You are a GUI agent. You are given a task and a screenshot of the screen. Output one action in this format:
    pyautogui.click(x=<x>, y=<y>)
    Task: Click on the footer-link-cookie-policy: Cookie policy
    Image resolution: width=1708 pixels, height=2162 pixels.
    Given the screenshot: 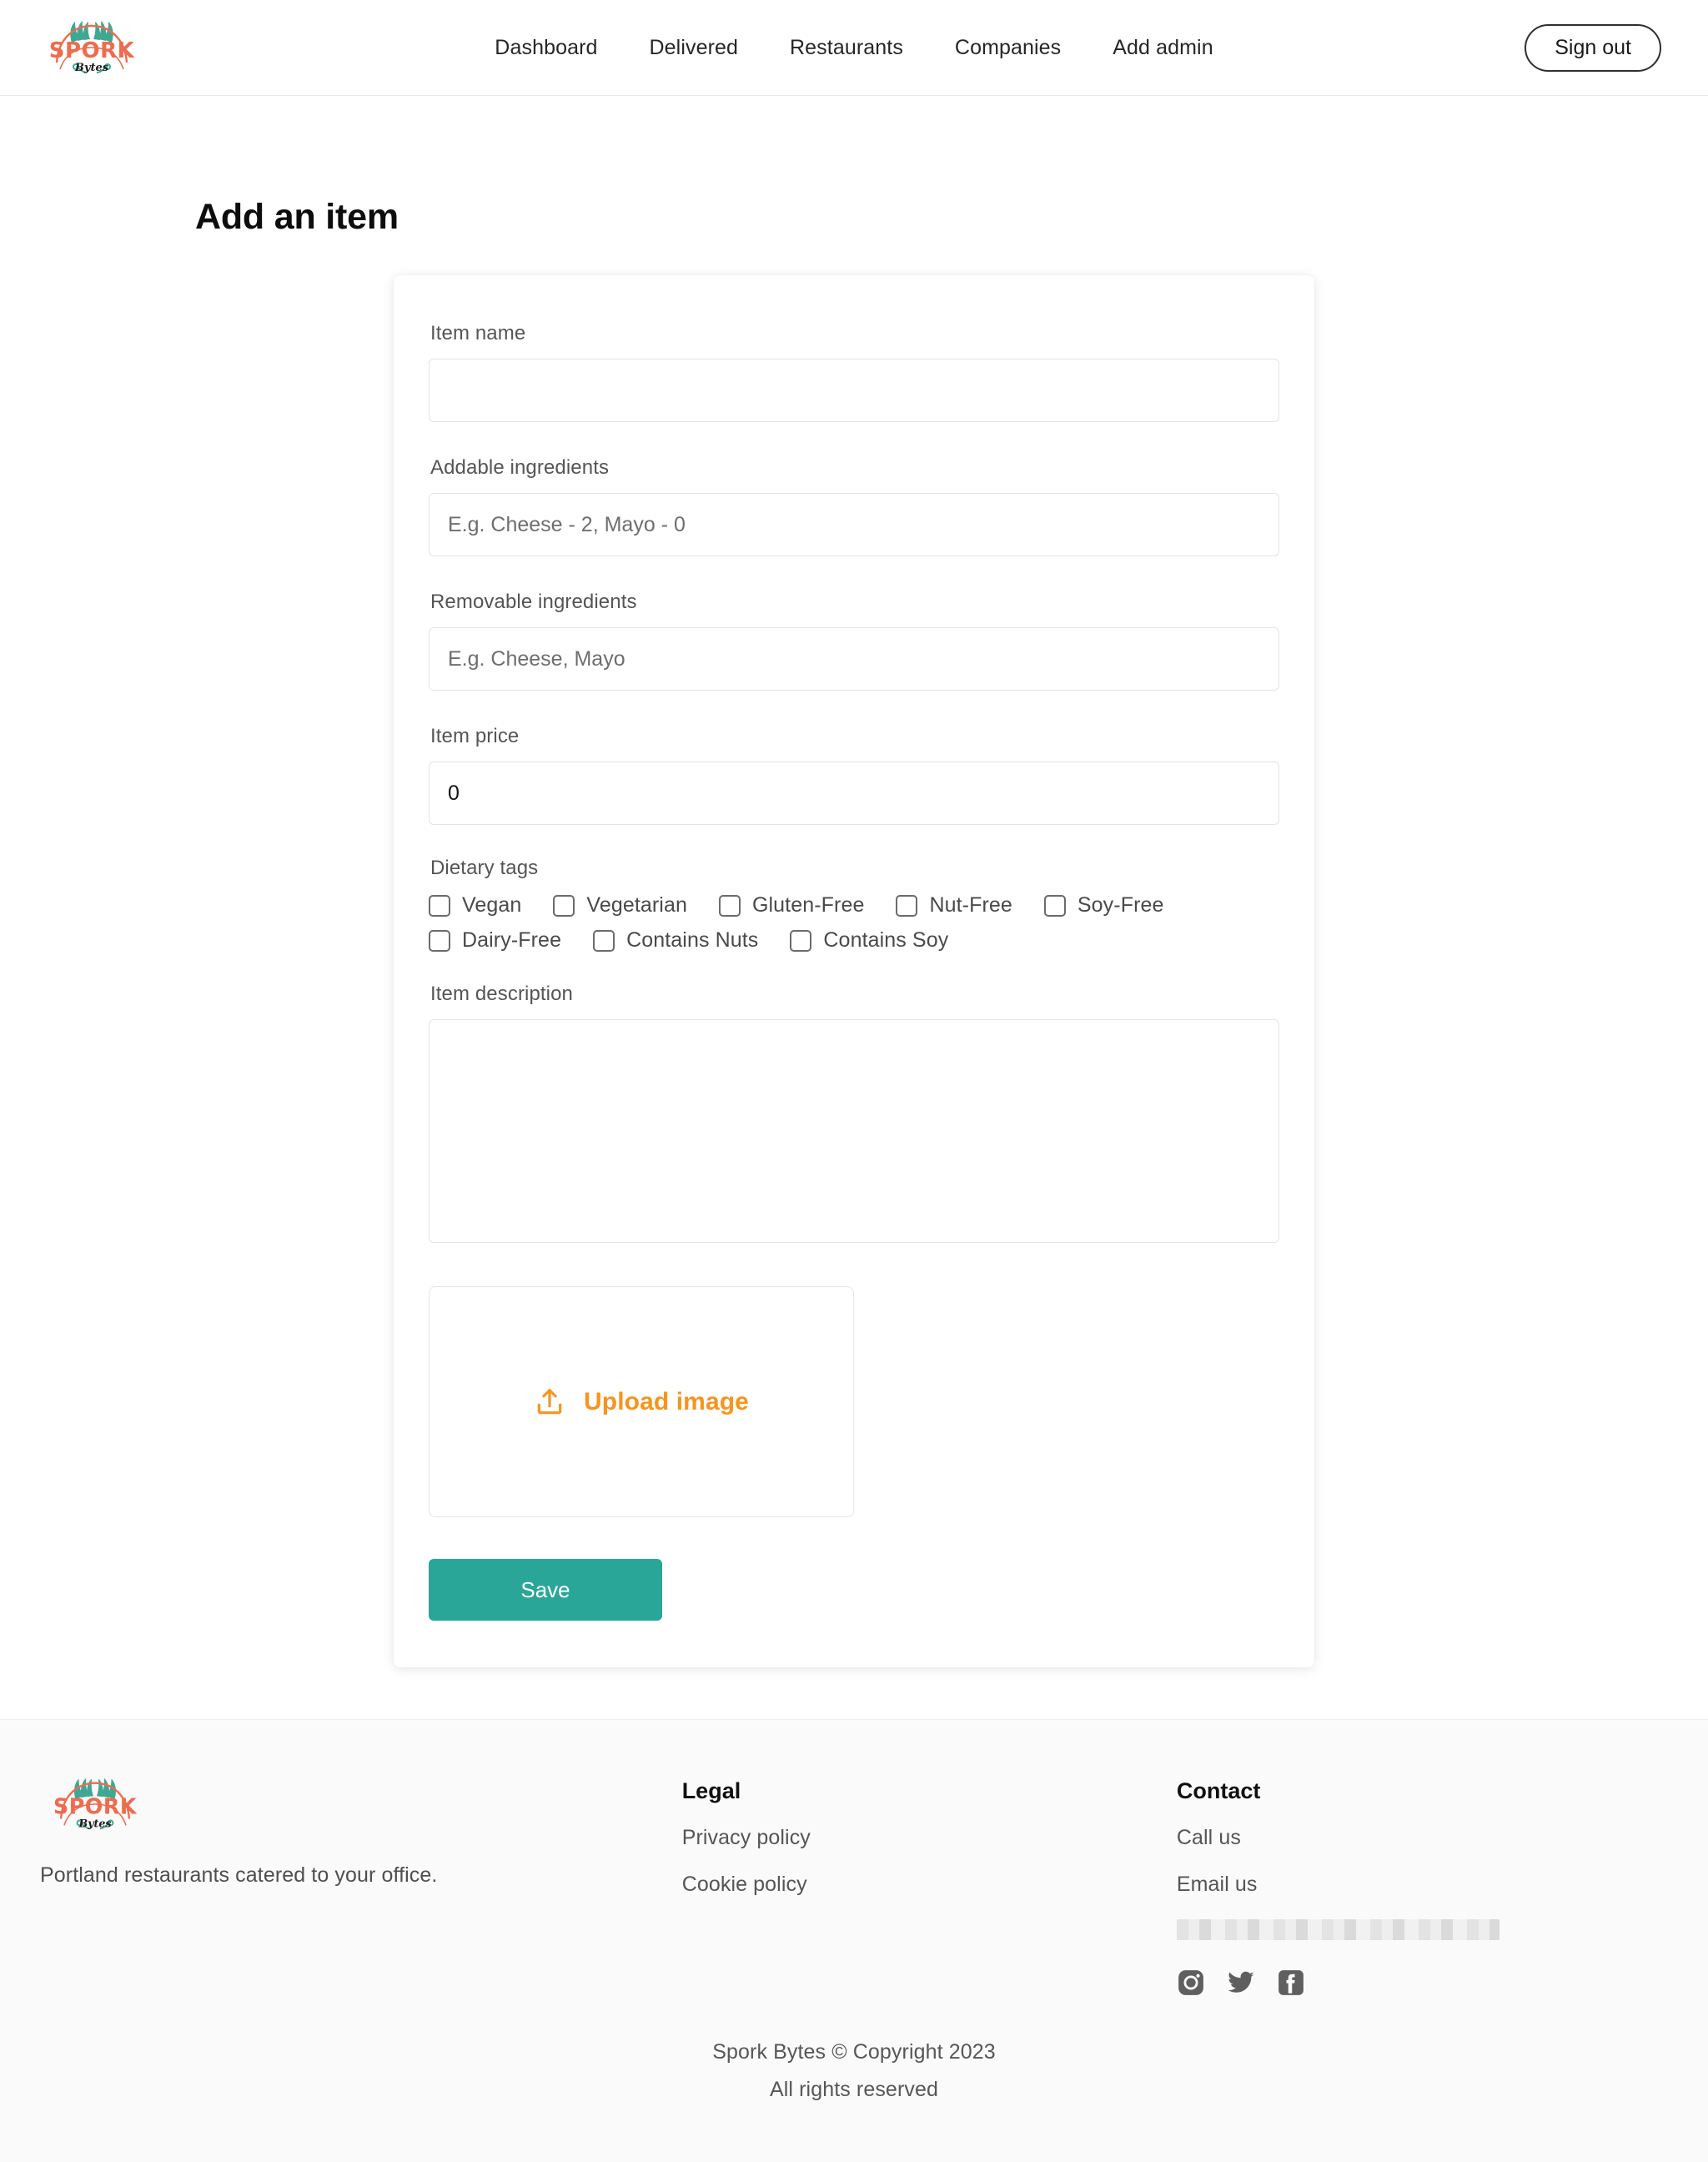 What is the action you would take?
    pyautogui.click(x=929, y=1885)
    